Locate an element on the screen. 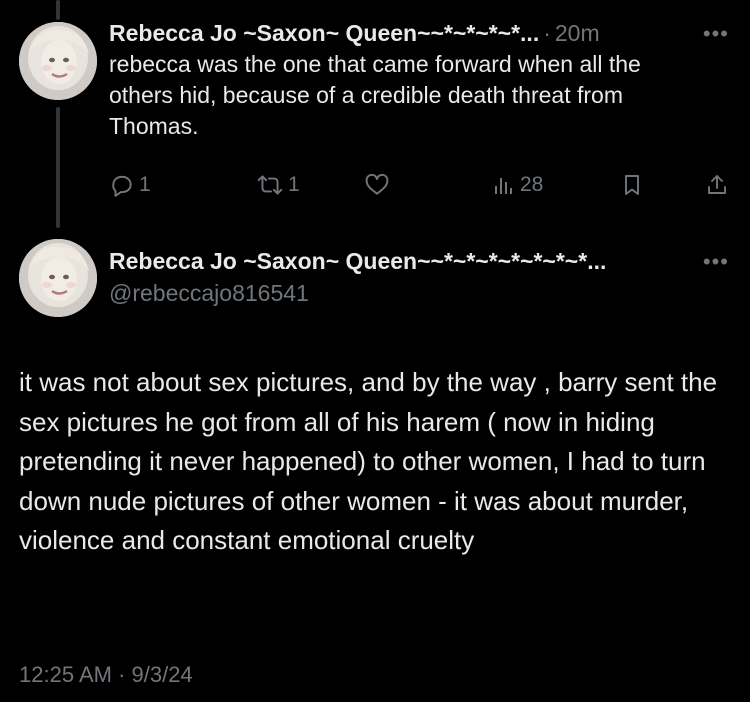 The width and height of the screenshot is (750, 702). bookmark-icon is located at coordinates (632, 185).